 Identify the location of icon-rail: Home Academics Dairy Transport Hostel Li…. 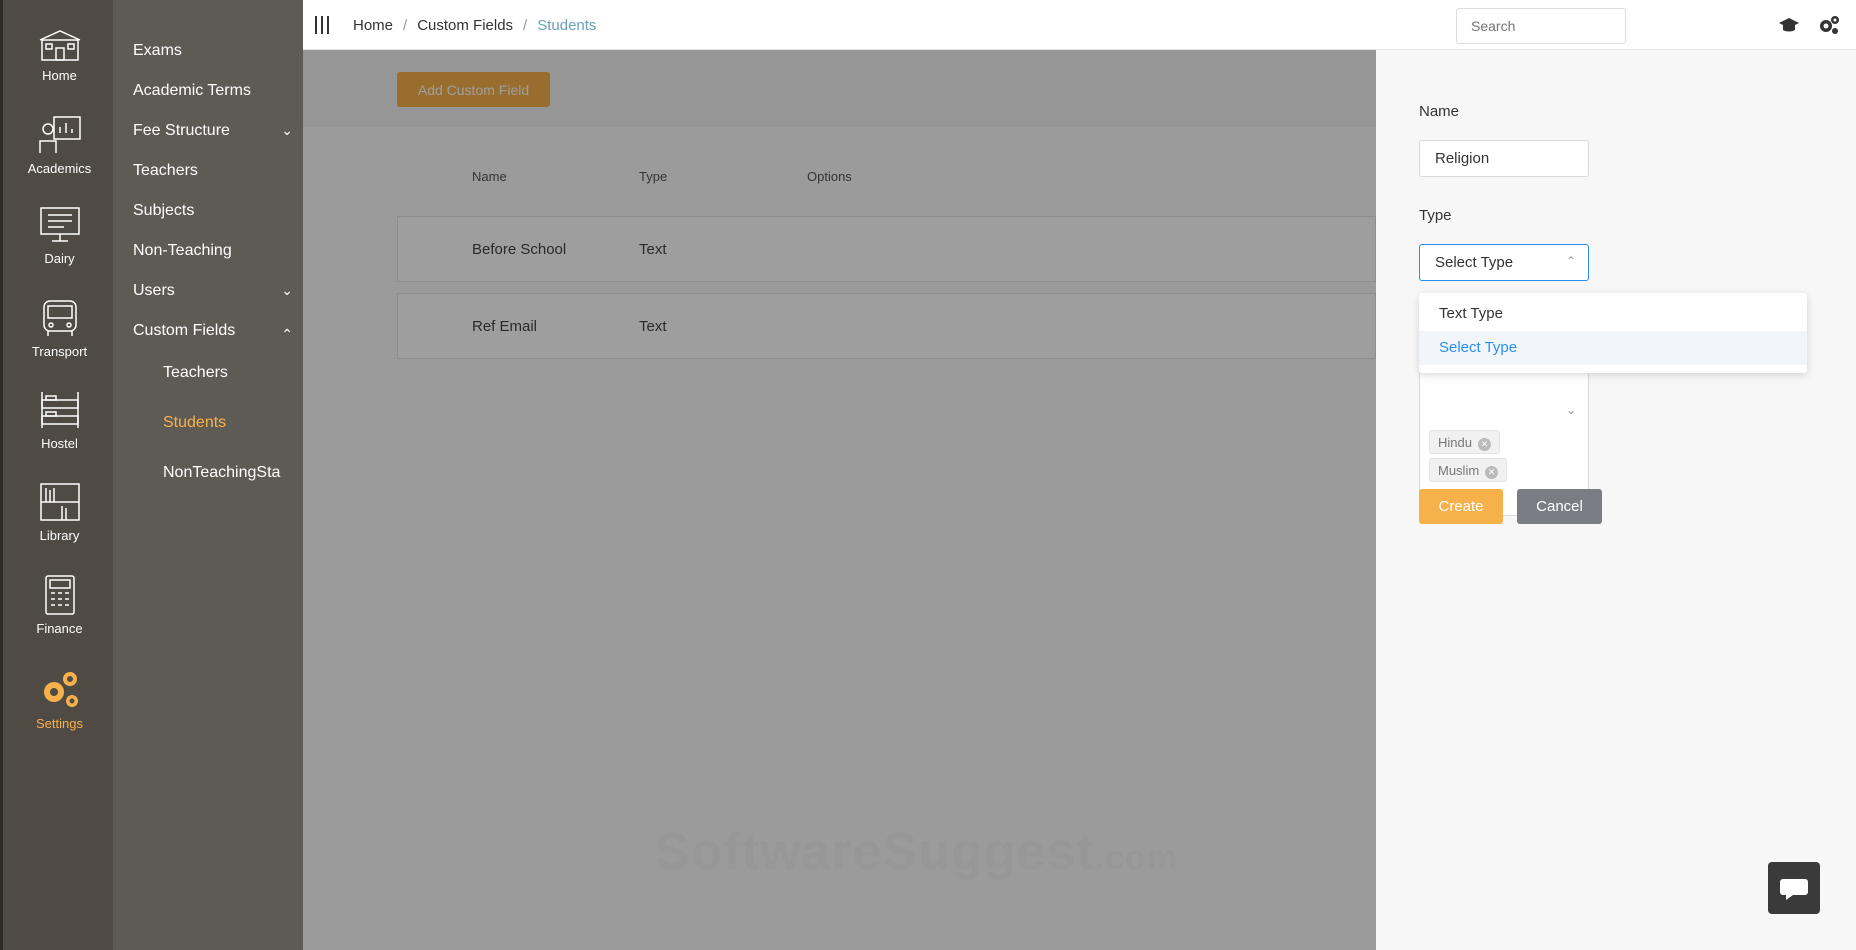
(56, 475).